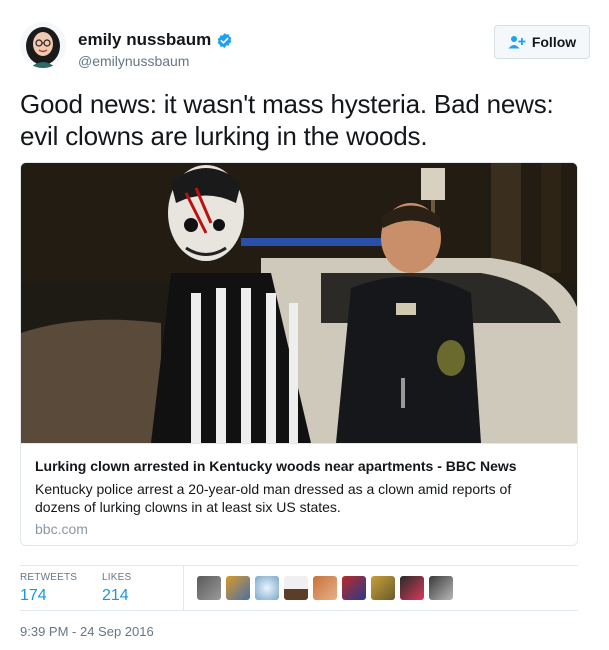 The height and width of the screenshot is (650, 609). What do you see at coordinates (117, 577) in the screenshot?
I see `likes-label: LIKES` at bounding box center [117, 577].